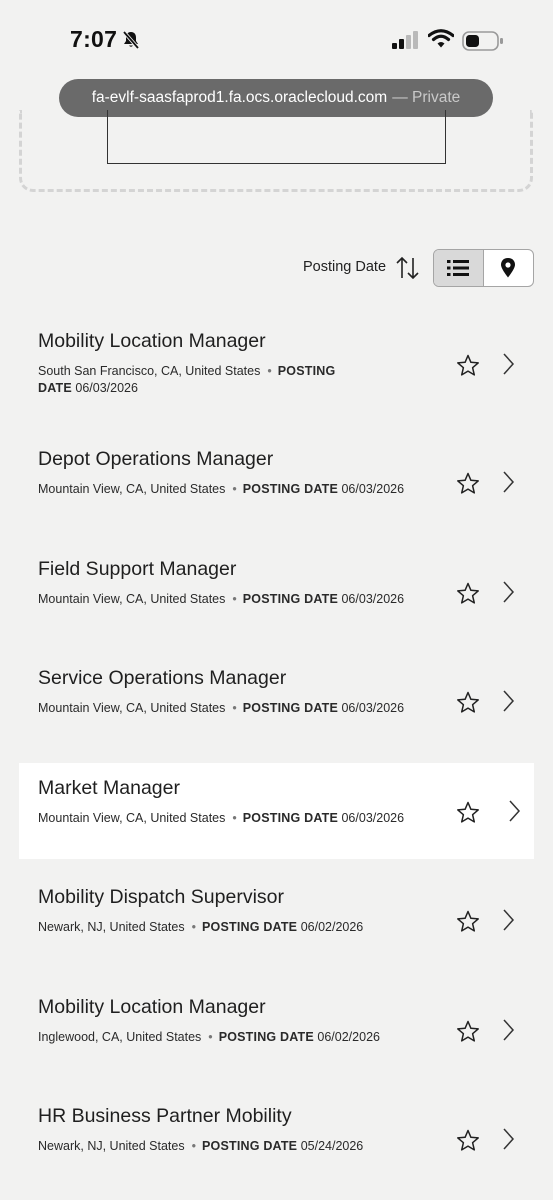  I want to click on map-pin-icon, so click(508, 268).